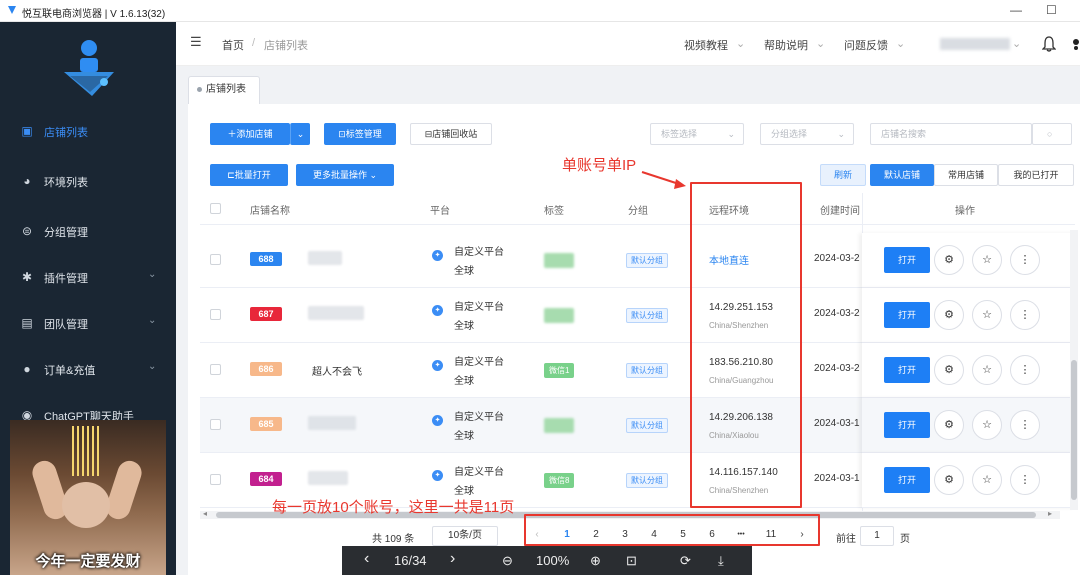 This screenshot has width=1080, height=575. Describe the element at coordinates (88, 497) in the screenshot. I see `meme-image: 今年一定要发财` at that location.